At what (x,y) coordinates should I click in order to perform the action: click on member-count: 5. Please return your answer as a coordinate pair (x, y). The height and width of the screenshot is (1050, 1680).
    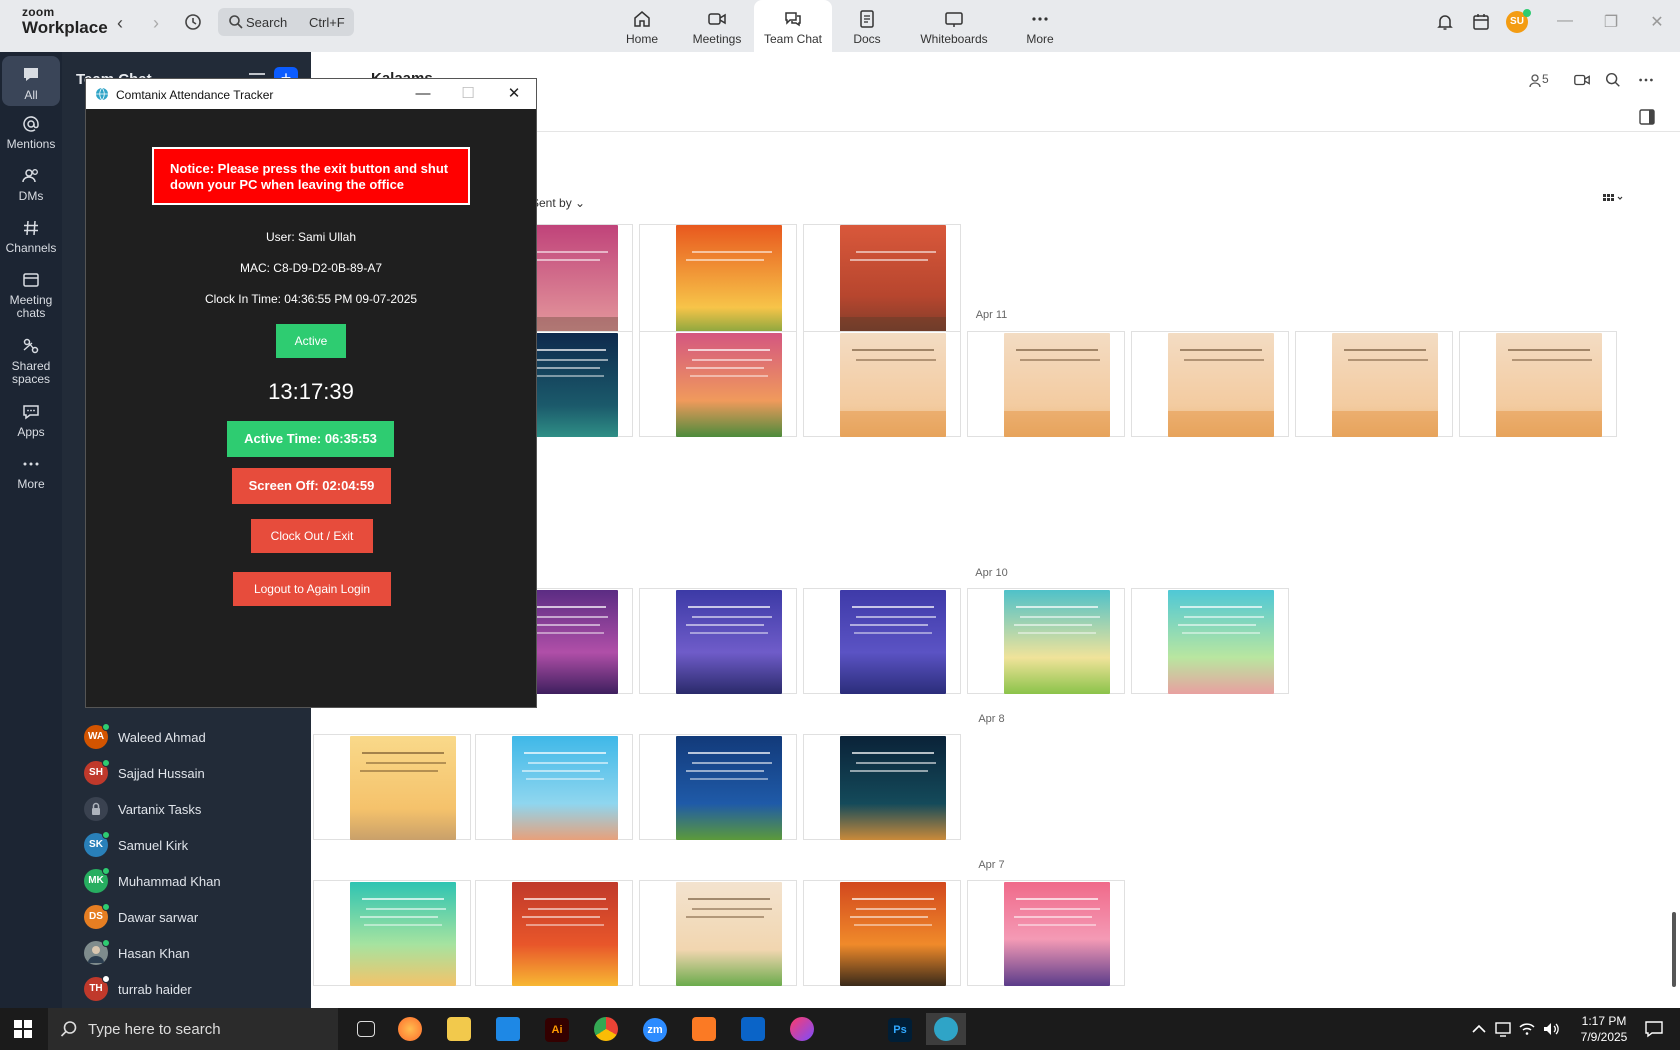
    Looking at the image, I should click on (1545, 79).